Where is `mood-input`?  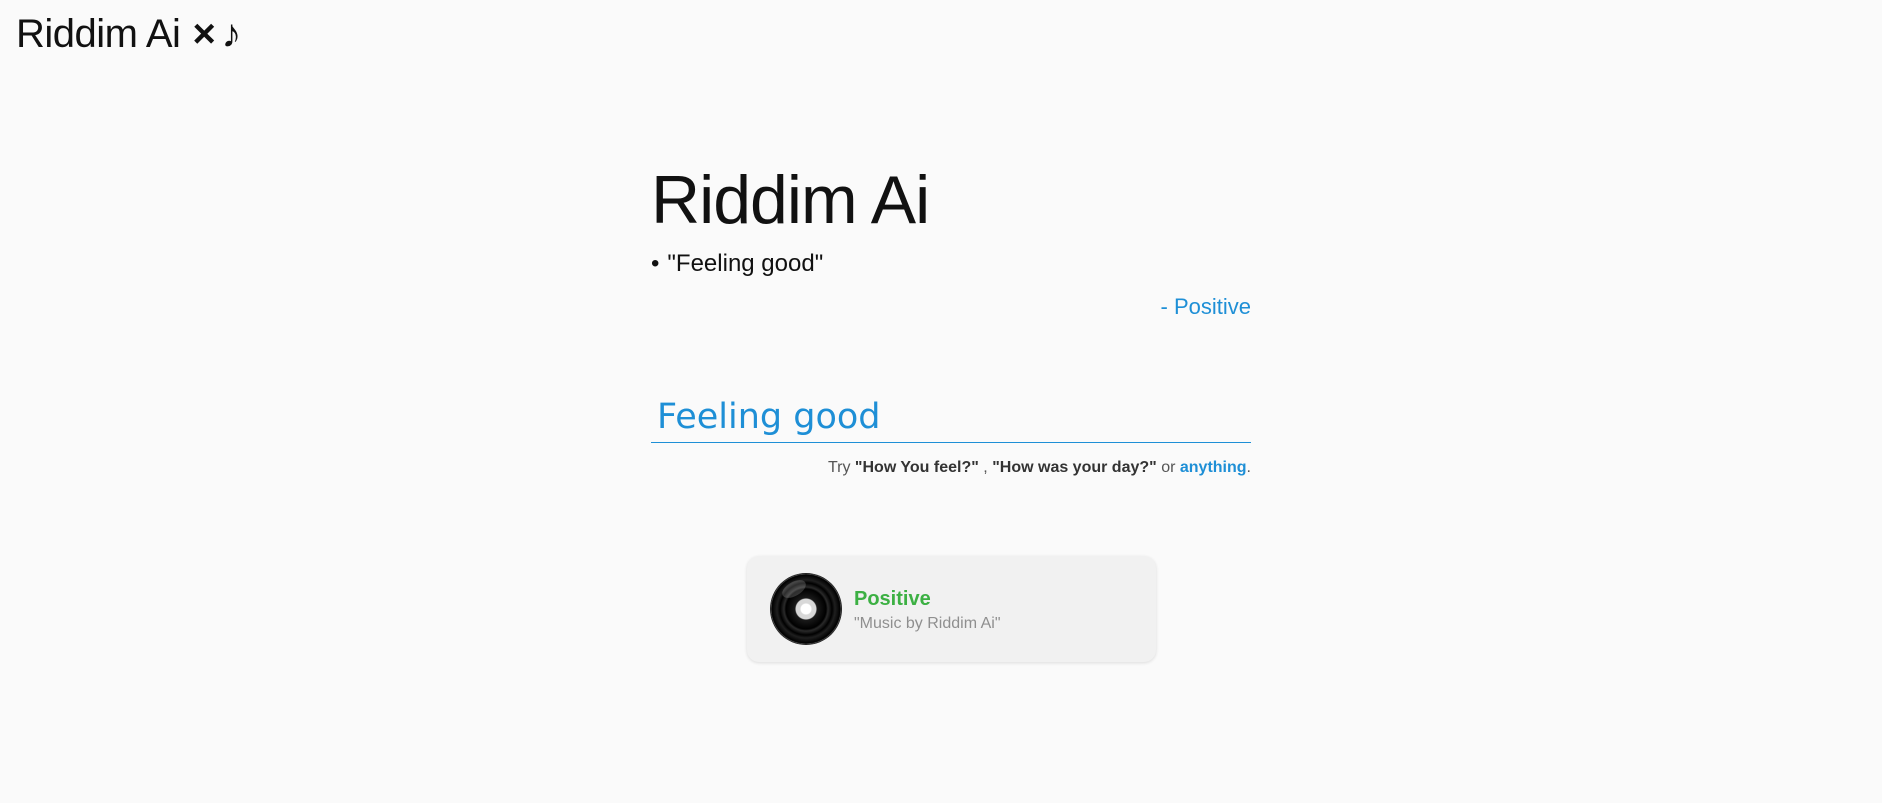 mood-input is located at coordinates (951, 418).